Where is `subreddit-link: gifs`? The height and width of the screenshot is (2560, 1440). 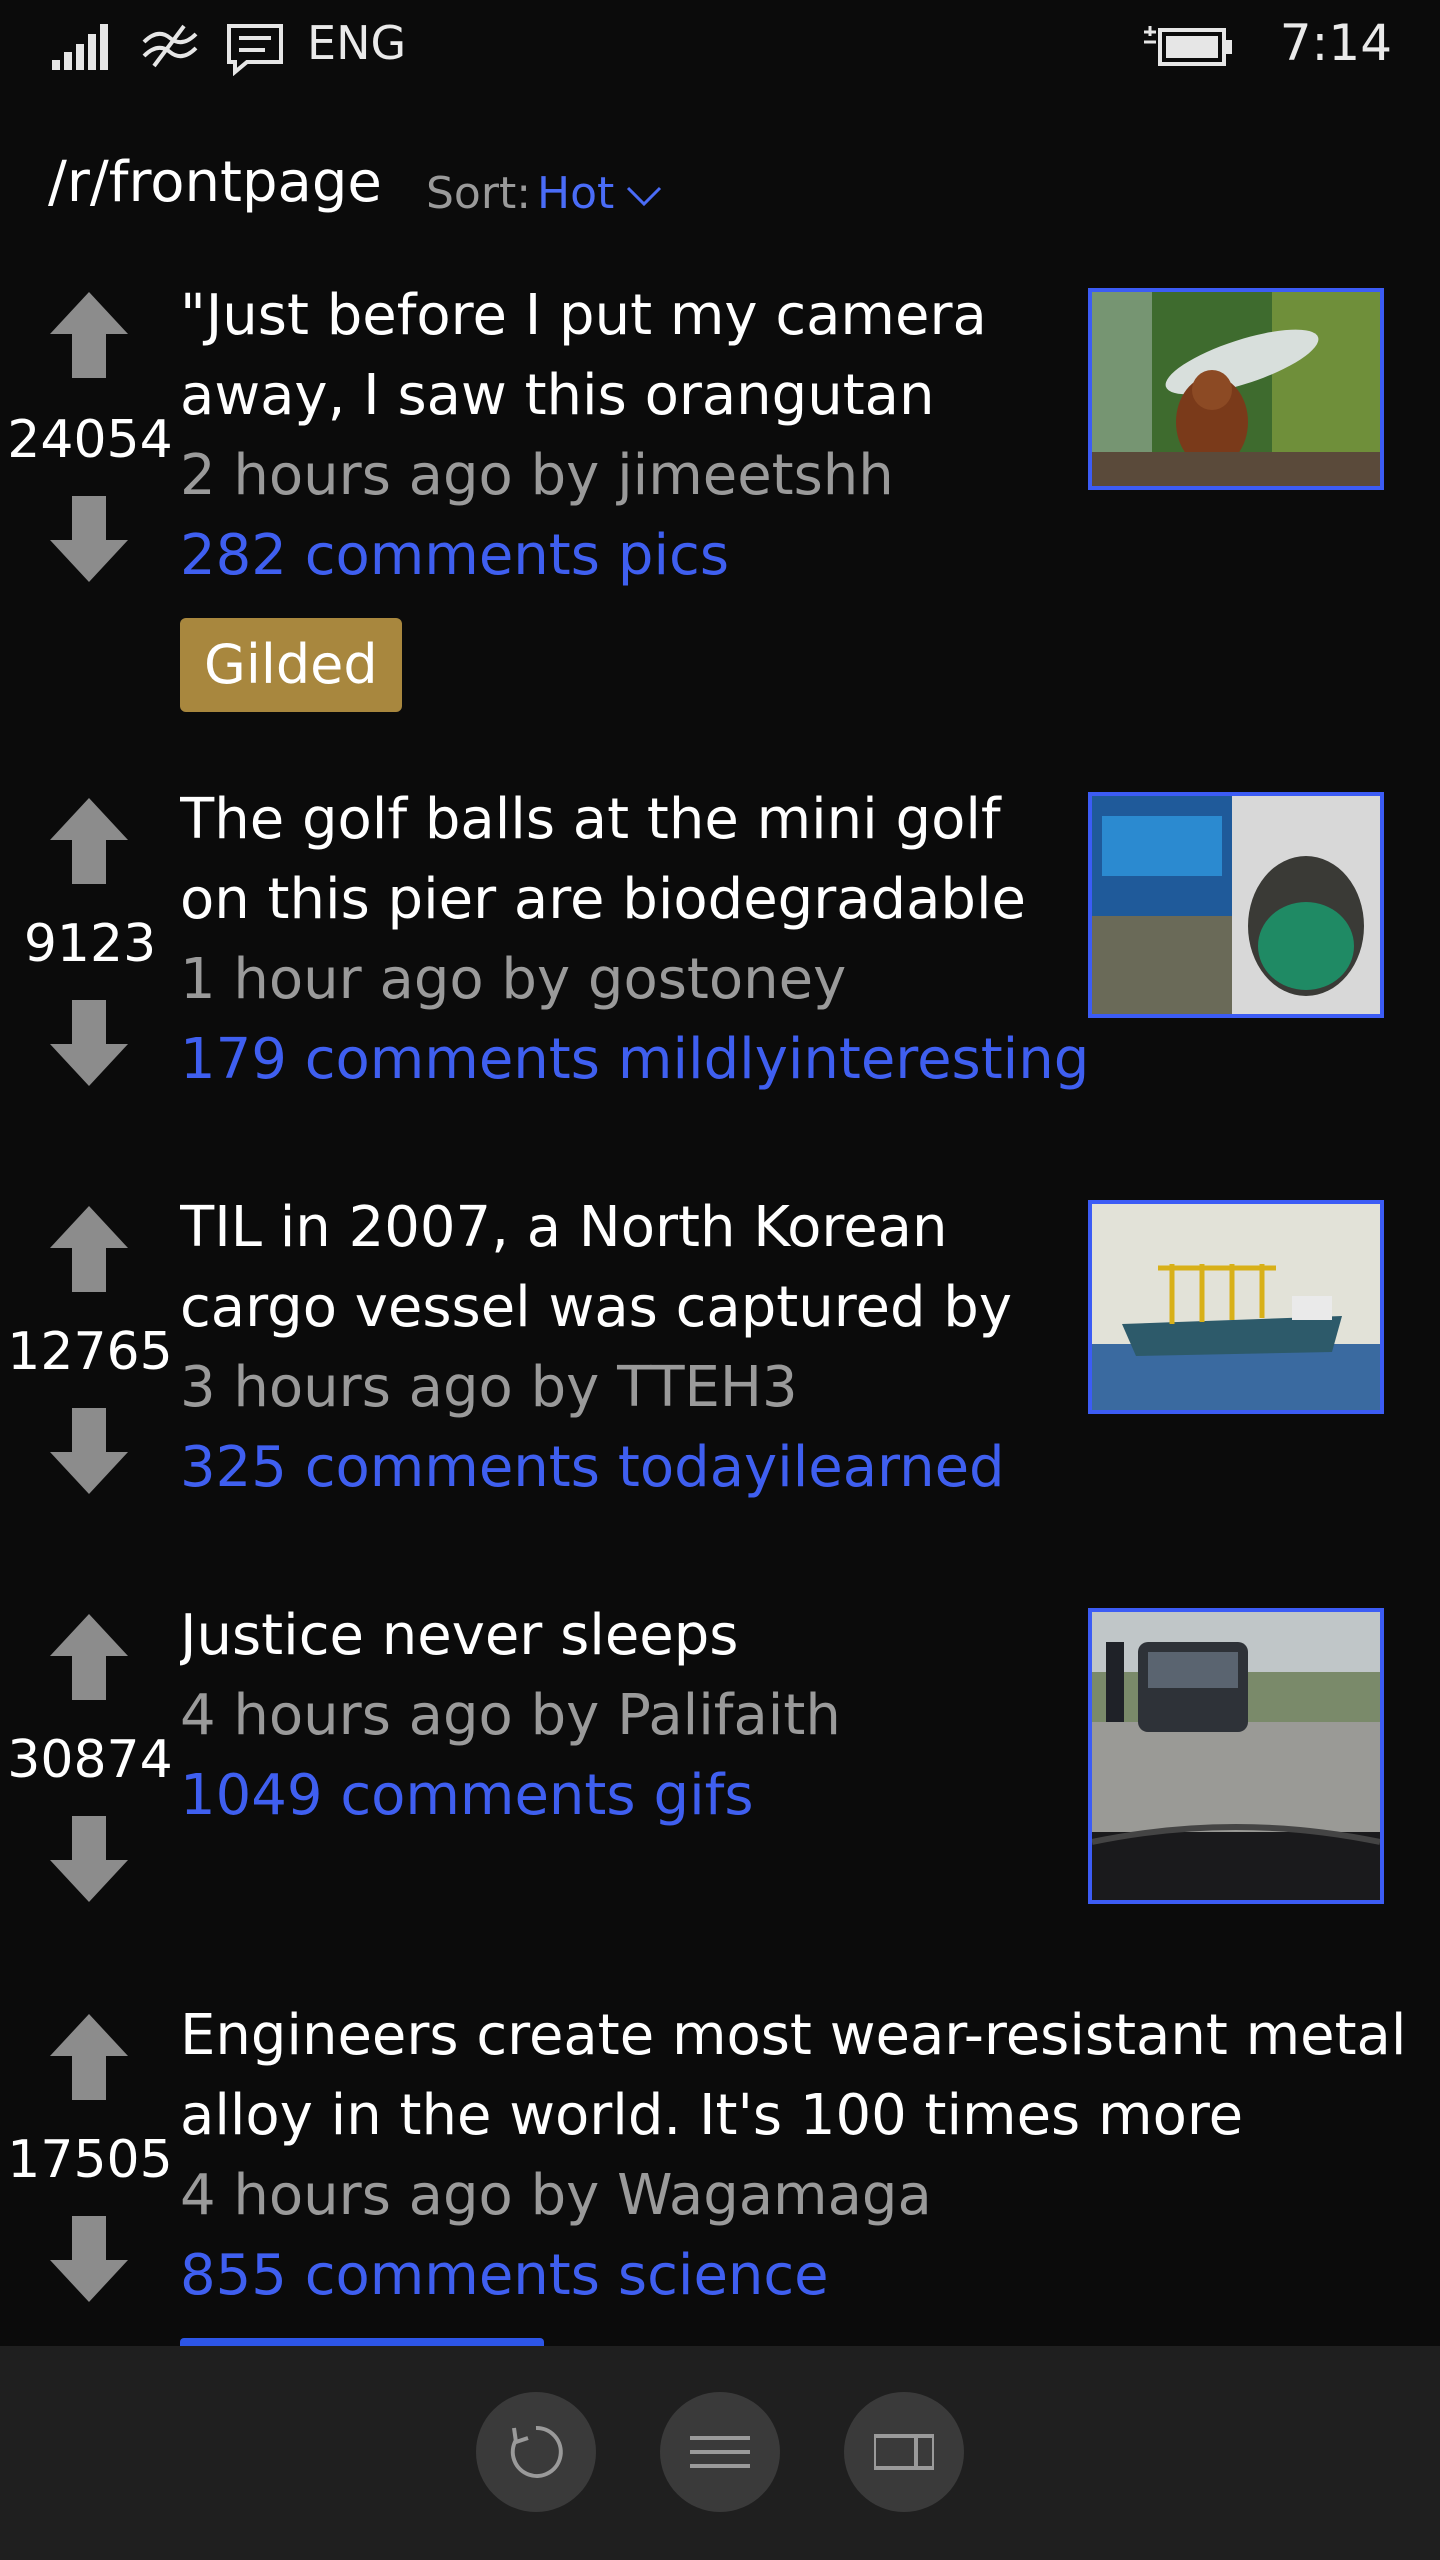
subreddit-link: gifs is located at coordinates (704, 1795).